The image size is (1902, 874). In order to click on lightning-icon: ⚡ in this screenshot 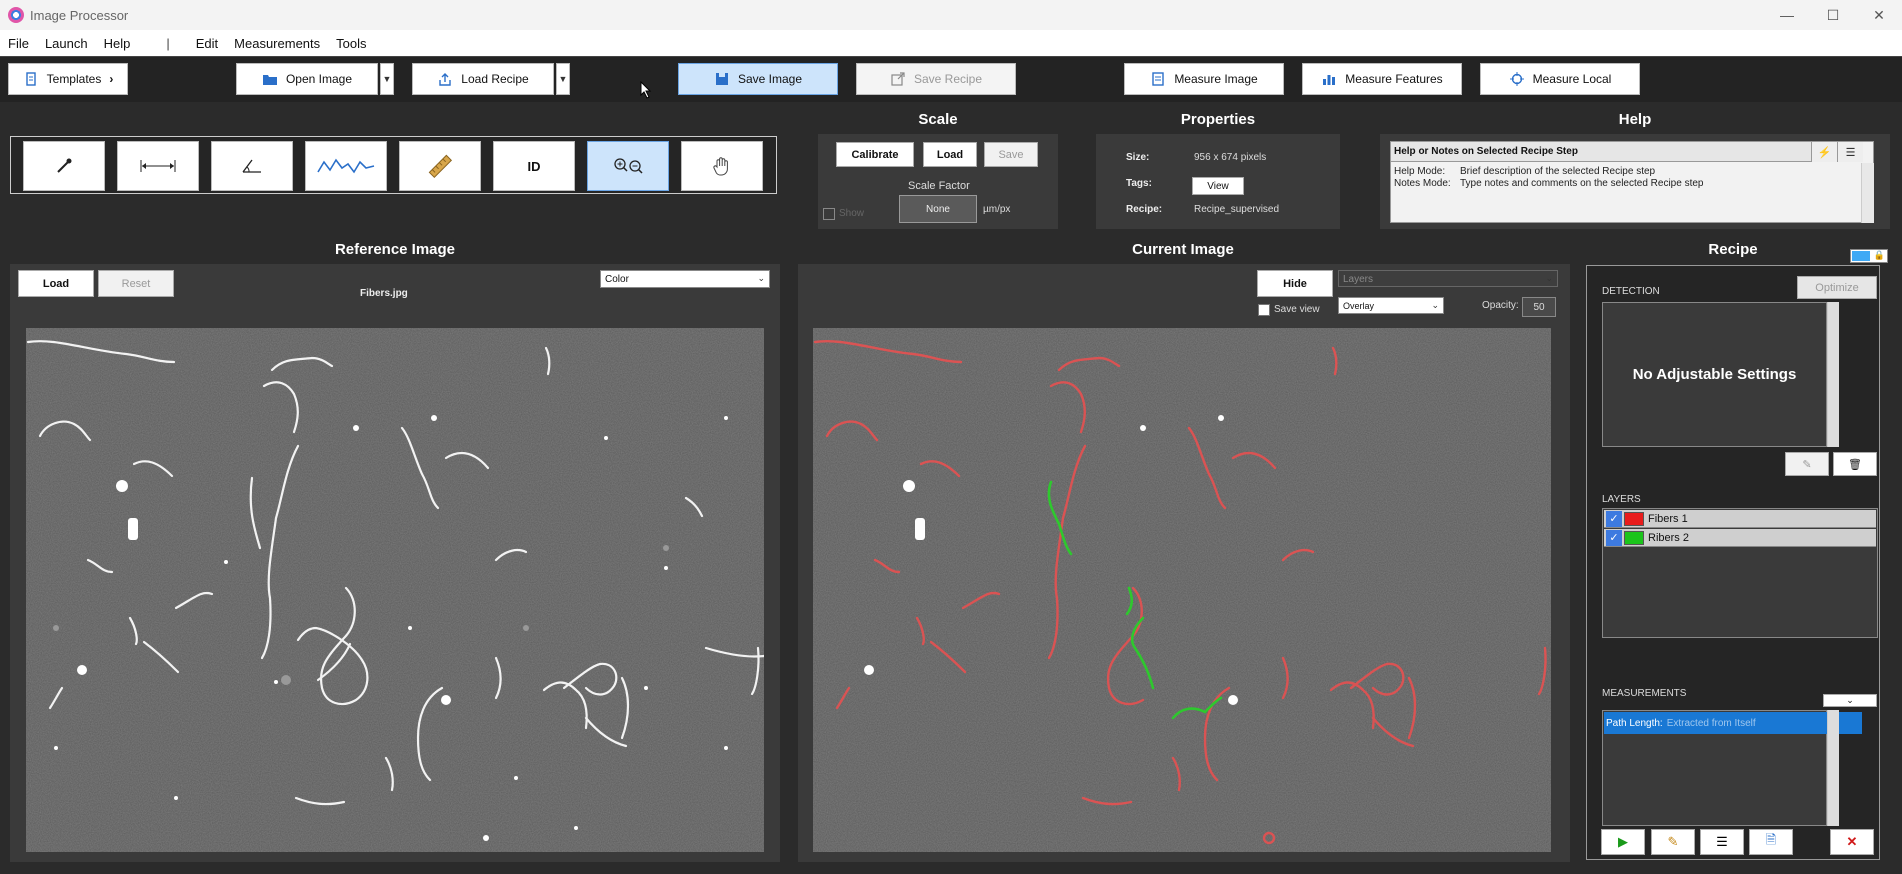, I will do `click(1824, 152)`.